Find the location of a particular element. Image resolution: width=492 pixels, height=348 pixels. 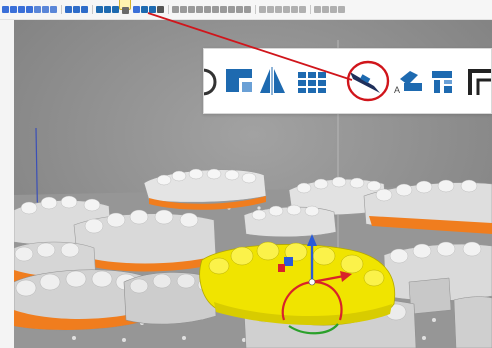

slice-icon is located at coordinates (175, 9).